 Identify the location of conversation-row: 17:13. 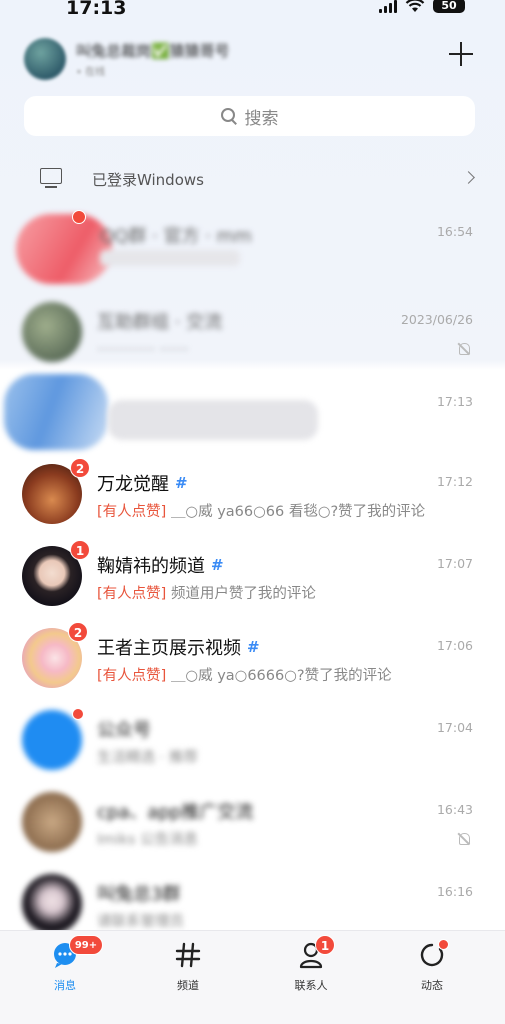
(252, 413).